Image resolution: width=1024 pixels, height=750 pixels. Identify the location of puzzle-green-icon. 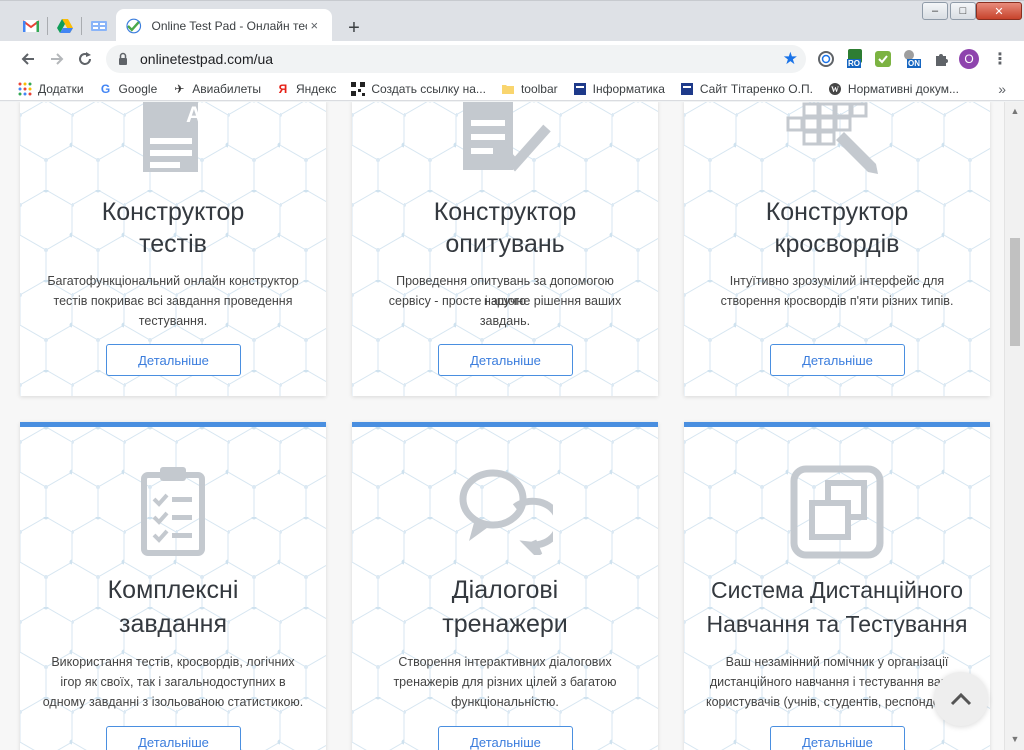
(883, 59).